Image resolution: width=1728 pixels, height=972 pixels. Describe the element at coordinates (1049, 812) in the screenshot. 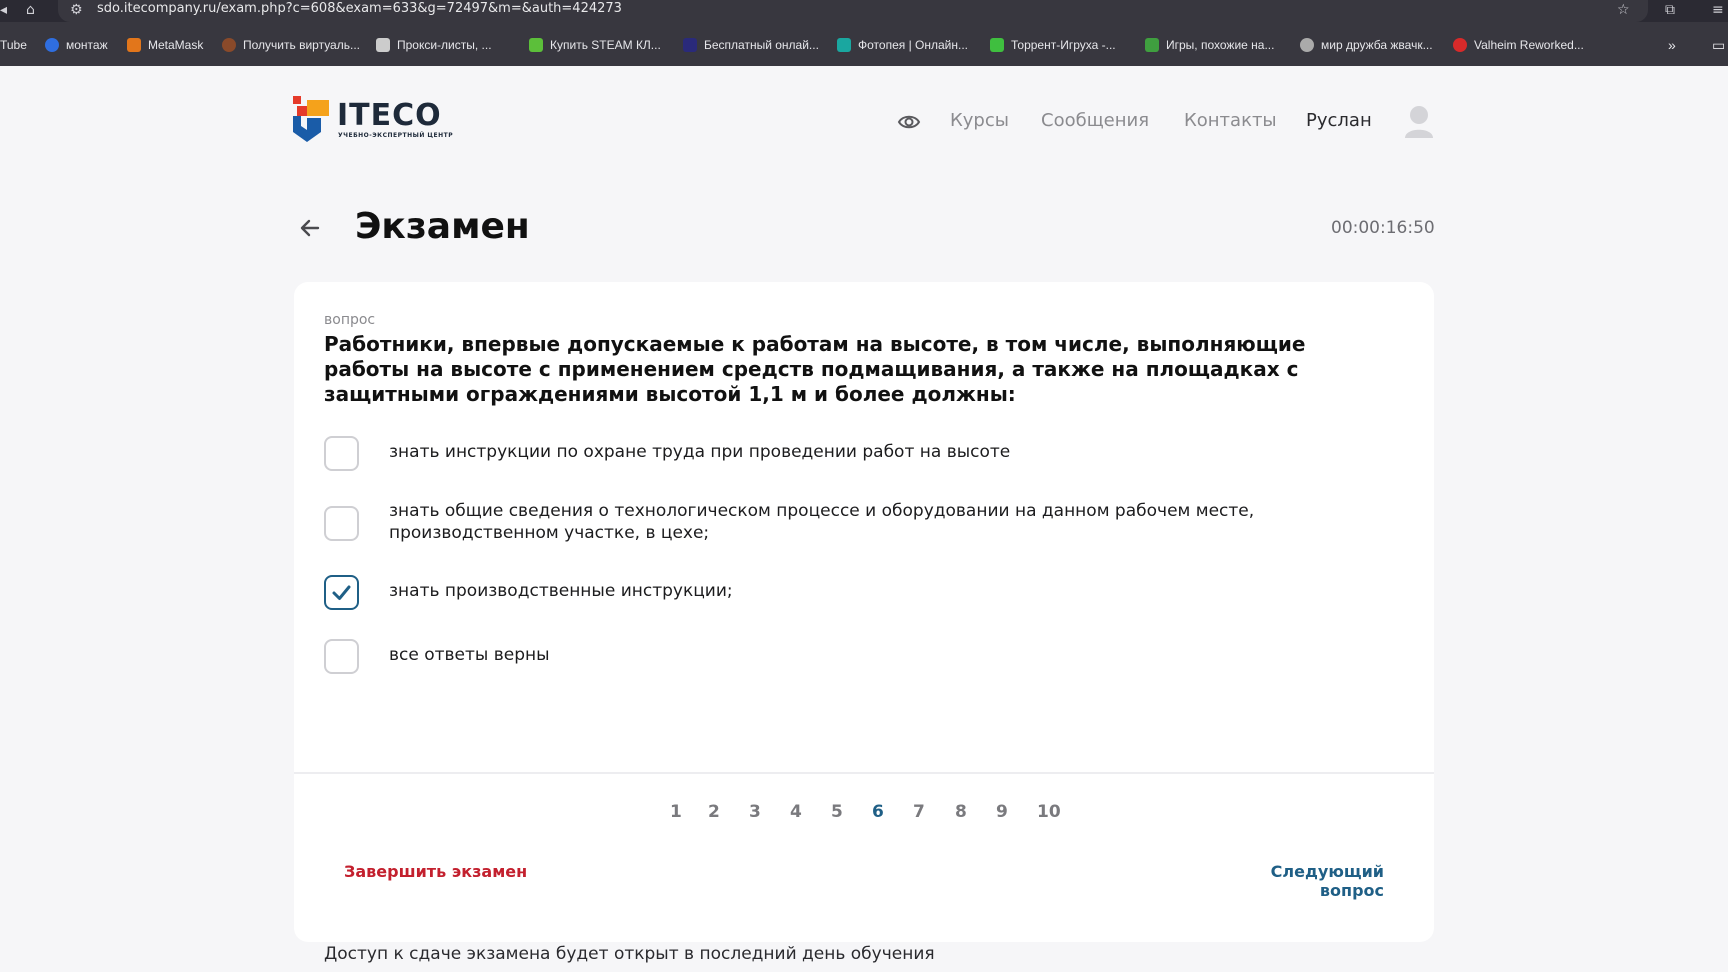

I see `page-link: 10` at that location.